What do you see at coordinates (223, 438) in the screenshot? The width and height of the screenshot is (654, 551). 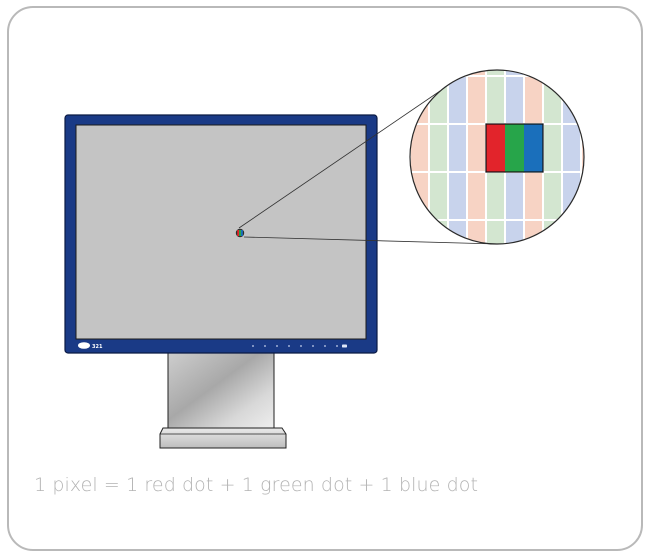 I see `stand-base` at bounding box center [223, 438].